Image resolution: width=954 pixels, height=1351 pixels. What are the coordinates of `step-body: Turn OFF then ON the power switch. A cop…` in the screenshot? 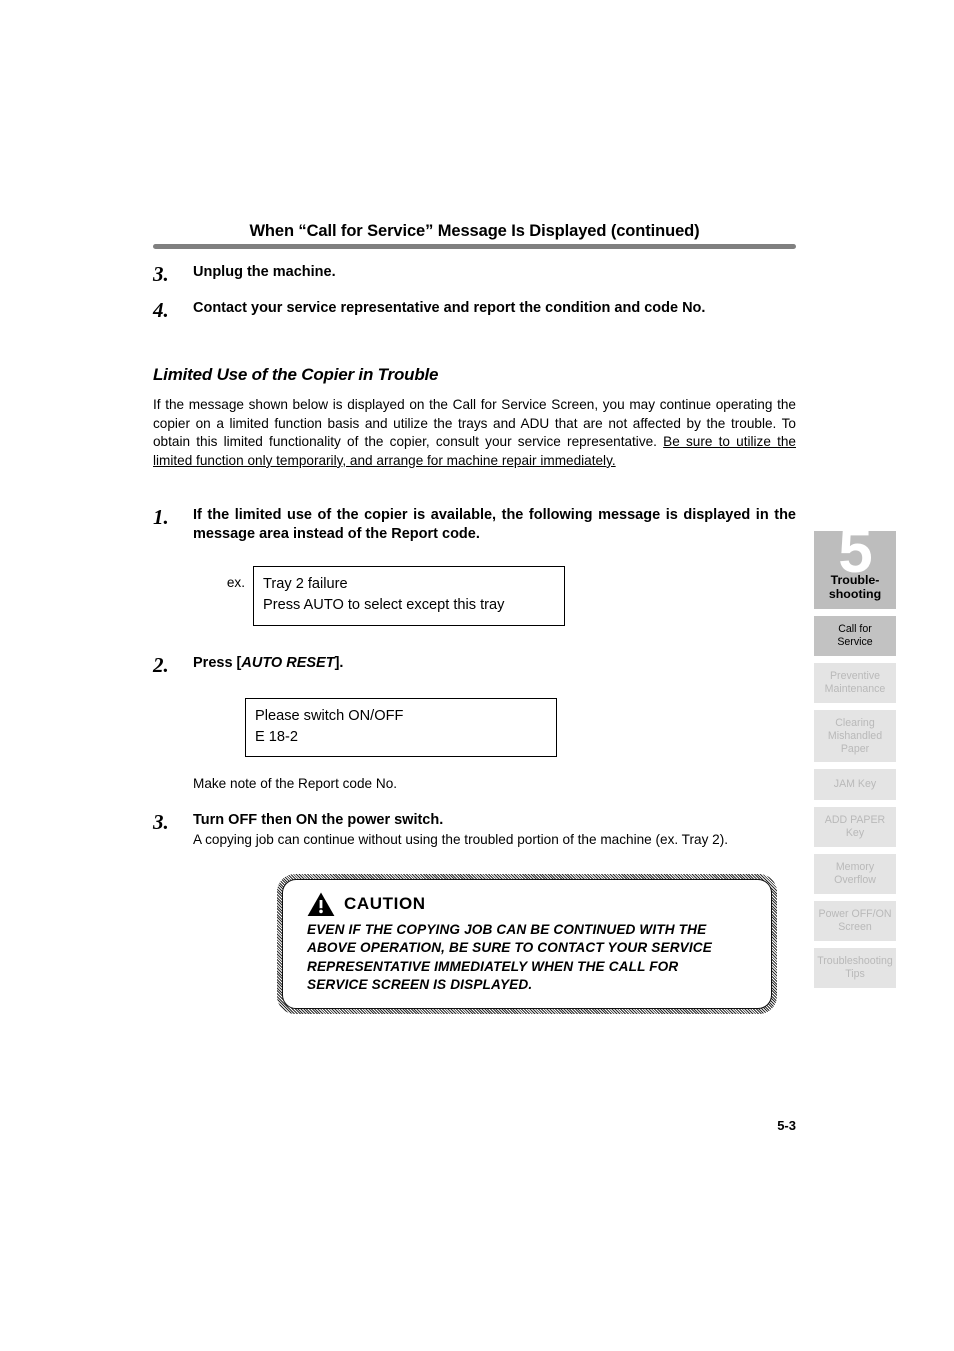 It's located at (494, 830).